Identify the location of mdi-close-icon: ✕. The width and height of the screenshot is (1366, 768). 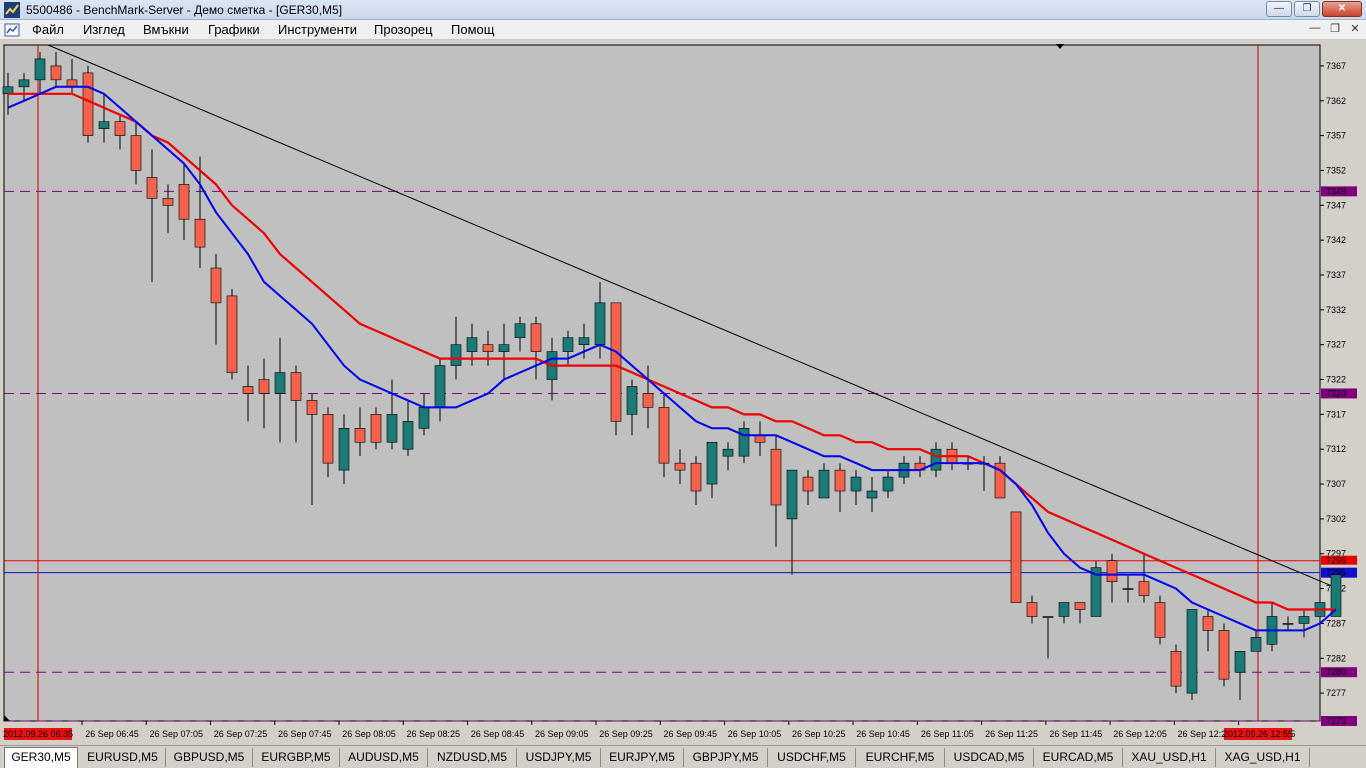
(1355, 28).